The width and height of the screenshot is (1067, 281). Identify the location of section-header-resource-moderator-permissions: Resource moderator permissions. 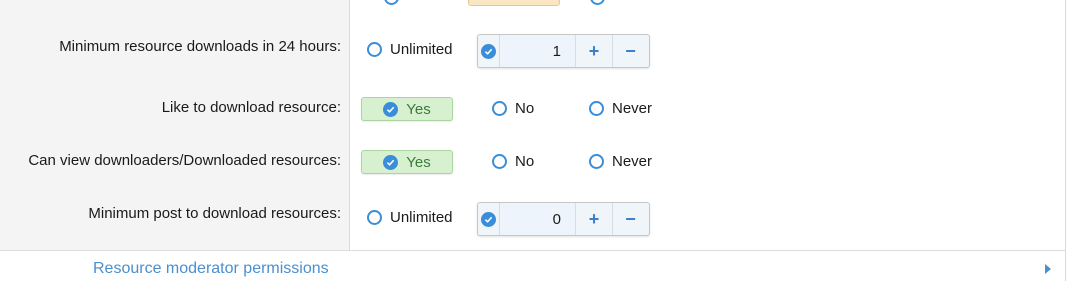
(211, 269).